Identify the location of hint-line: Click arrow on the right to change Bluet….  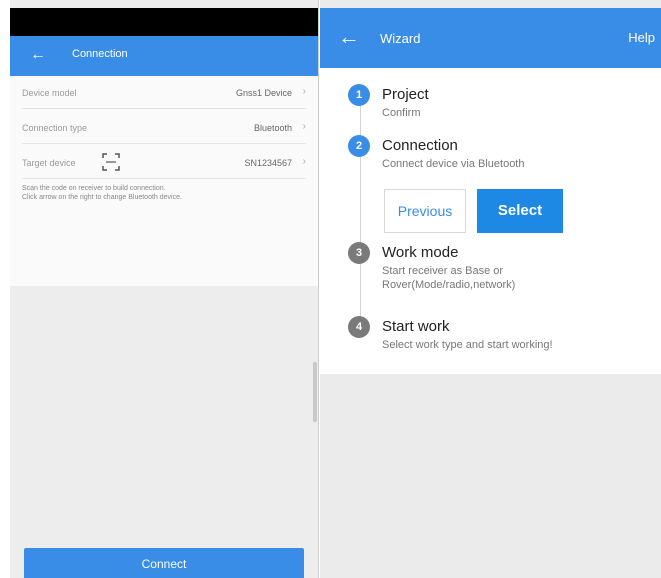
(102, 197).